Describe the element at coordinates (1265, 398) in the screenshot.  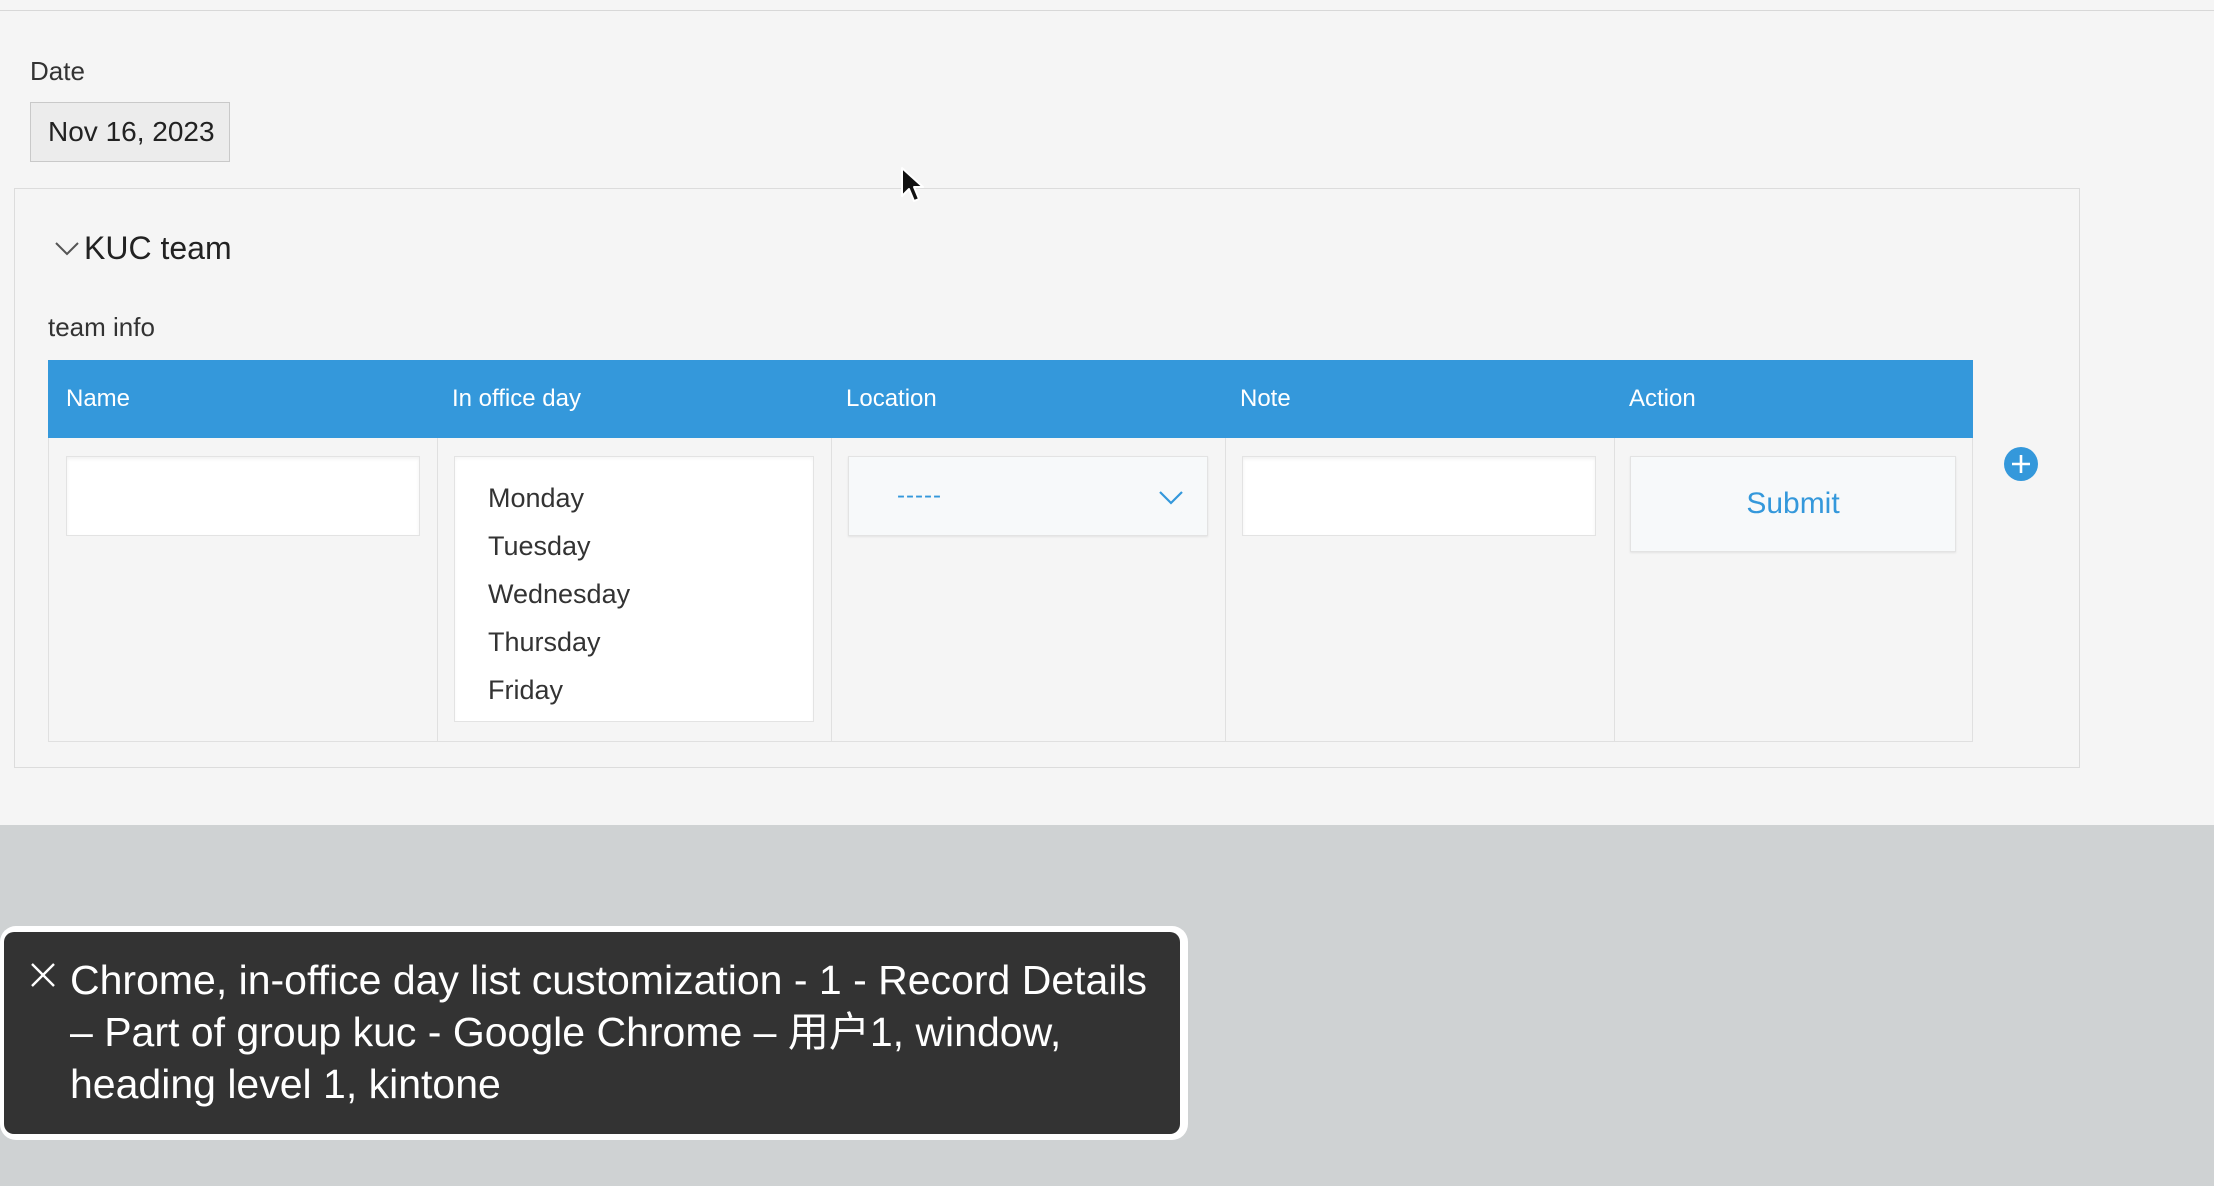
I see `column-header-note: Note` at that location.